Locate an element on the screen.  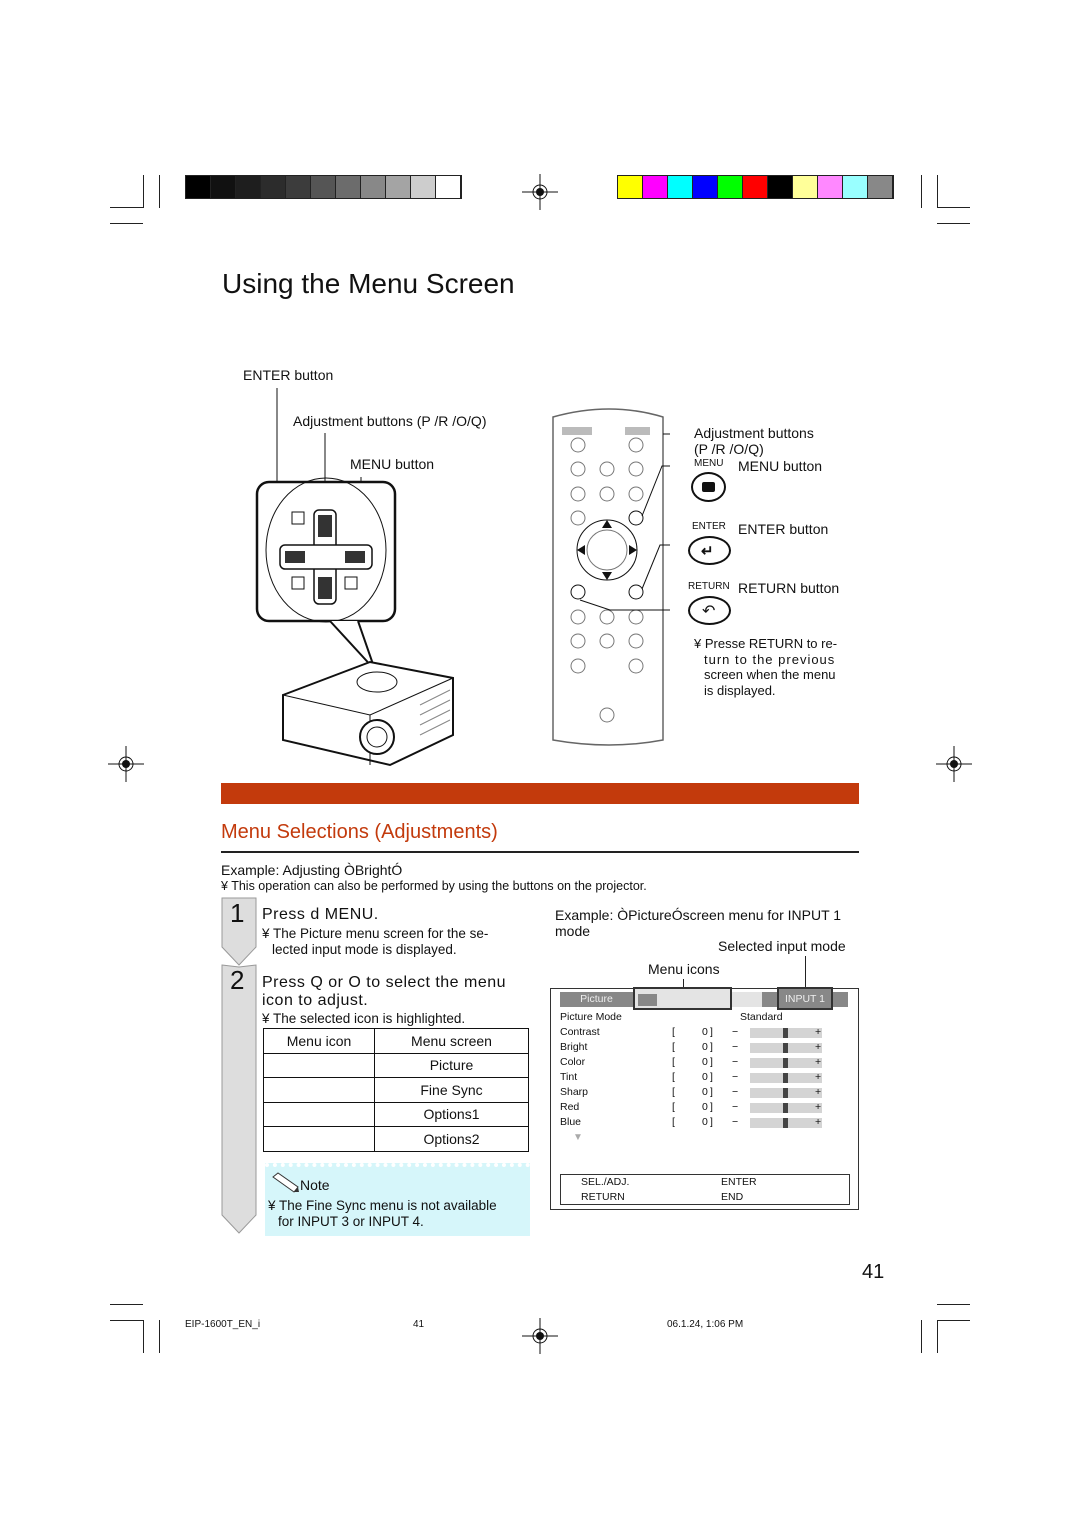
menu-button-icon is located at coordinates (708, 487).